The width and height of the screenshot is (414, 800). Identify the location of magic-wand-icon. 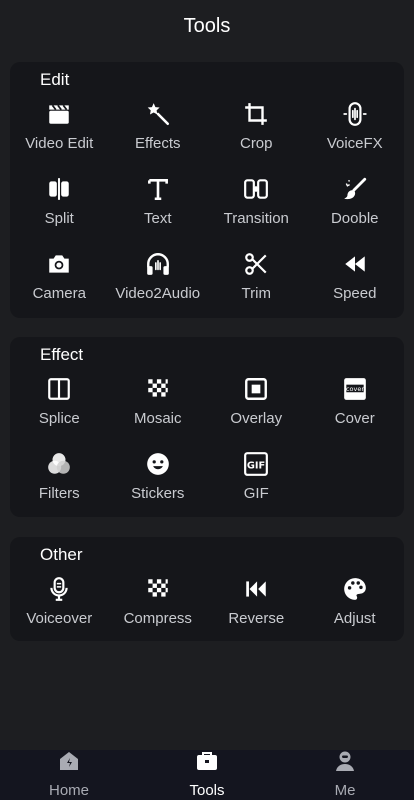
(158, 114).